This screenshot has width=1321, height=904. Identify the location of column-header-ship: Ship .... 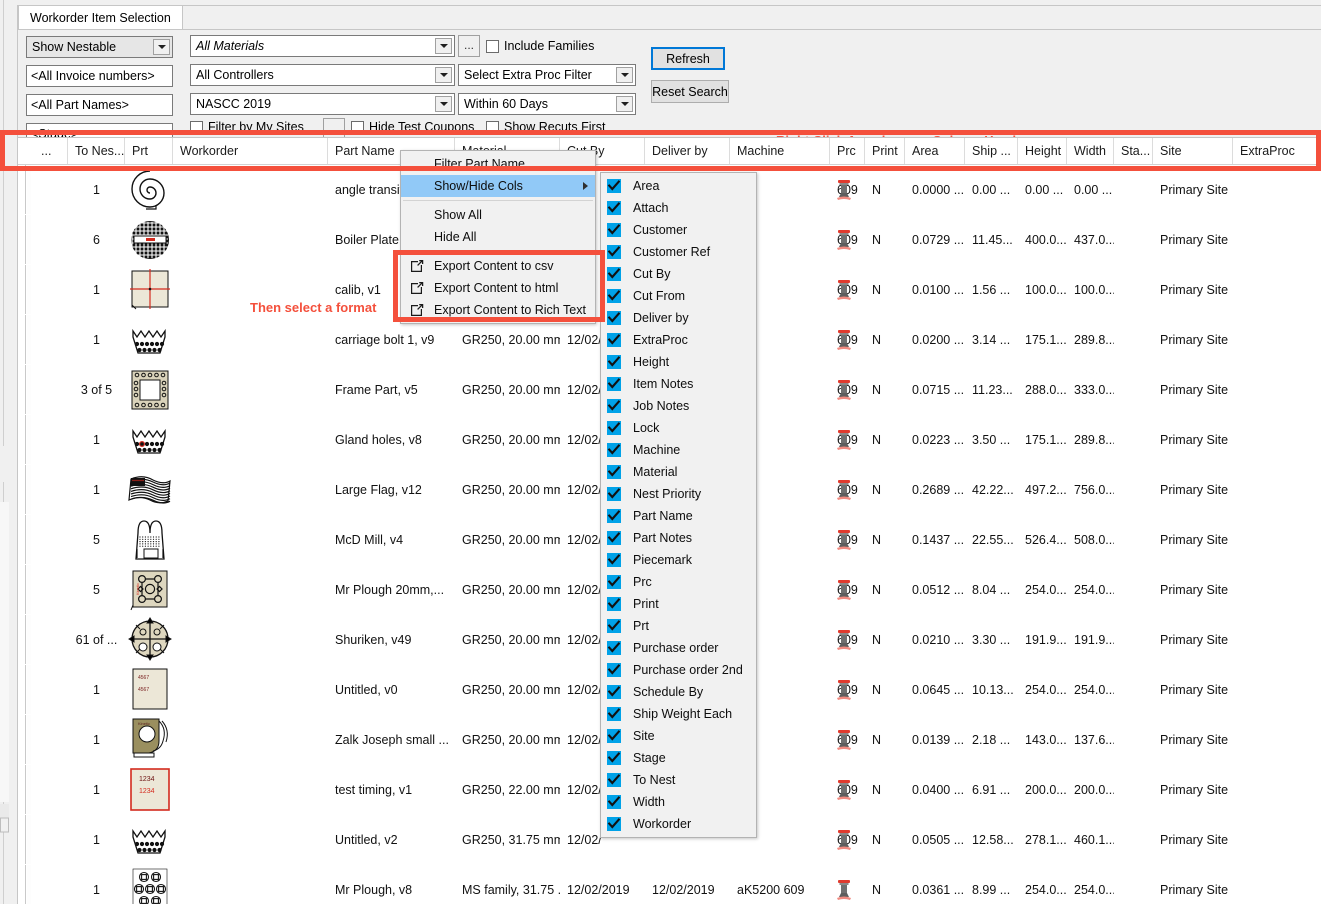
(991, 151).